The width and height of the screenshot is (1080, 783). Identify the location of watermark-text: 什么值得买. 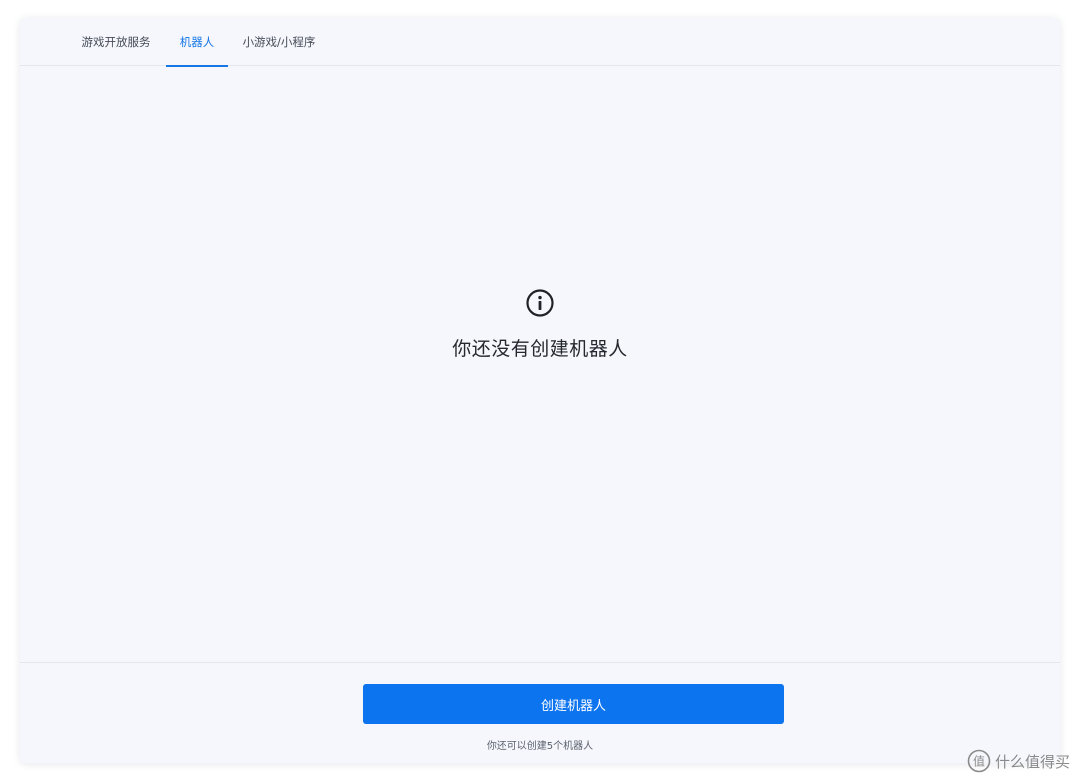
(1032, 761).